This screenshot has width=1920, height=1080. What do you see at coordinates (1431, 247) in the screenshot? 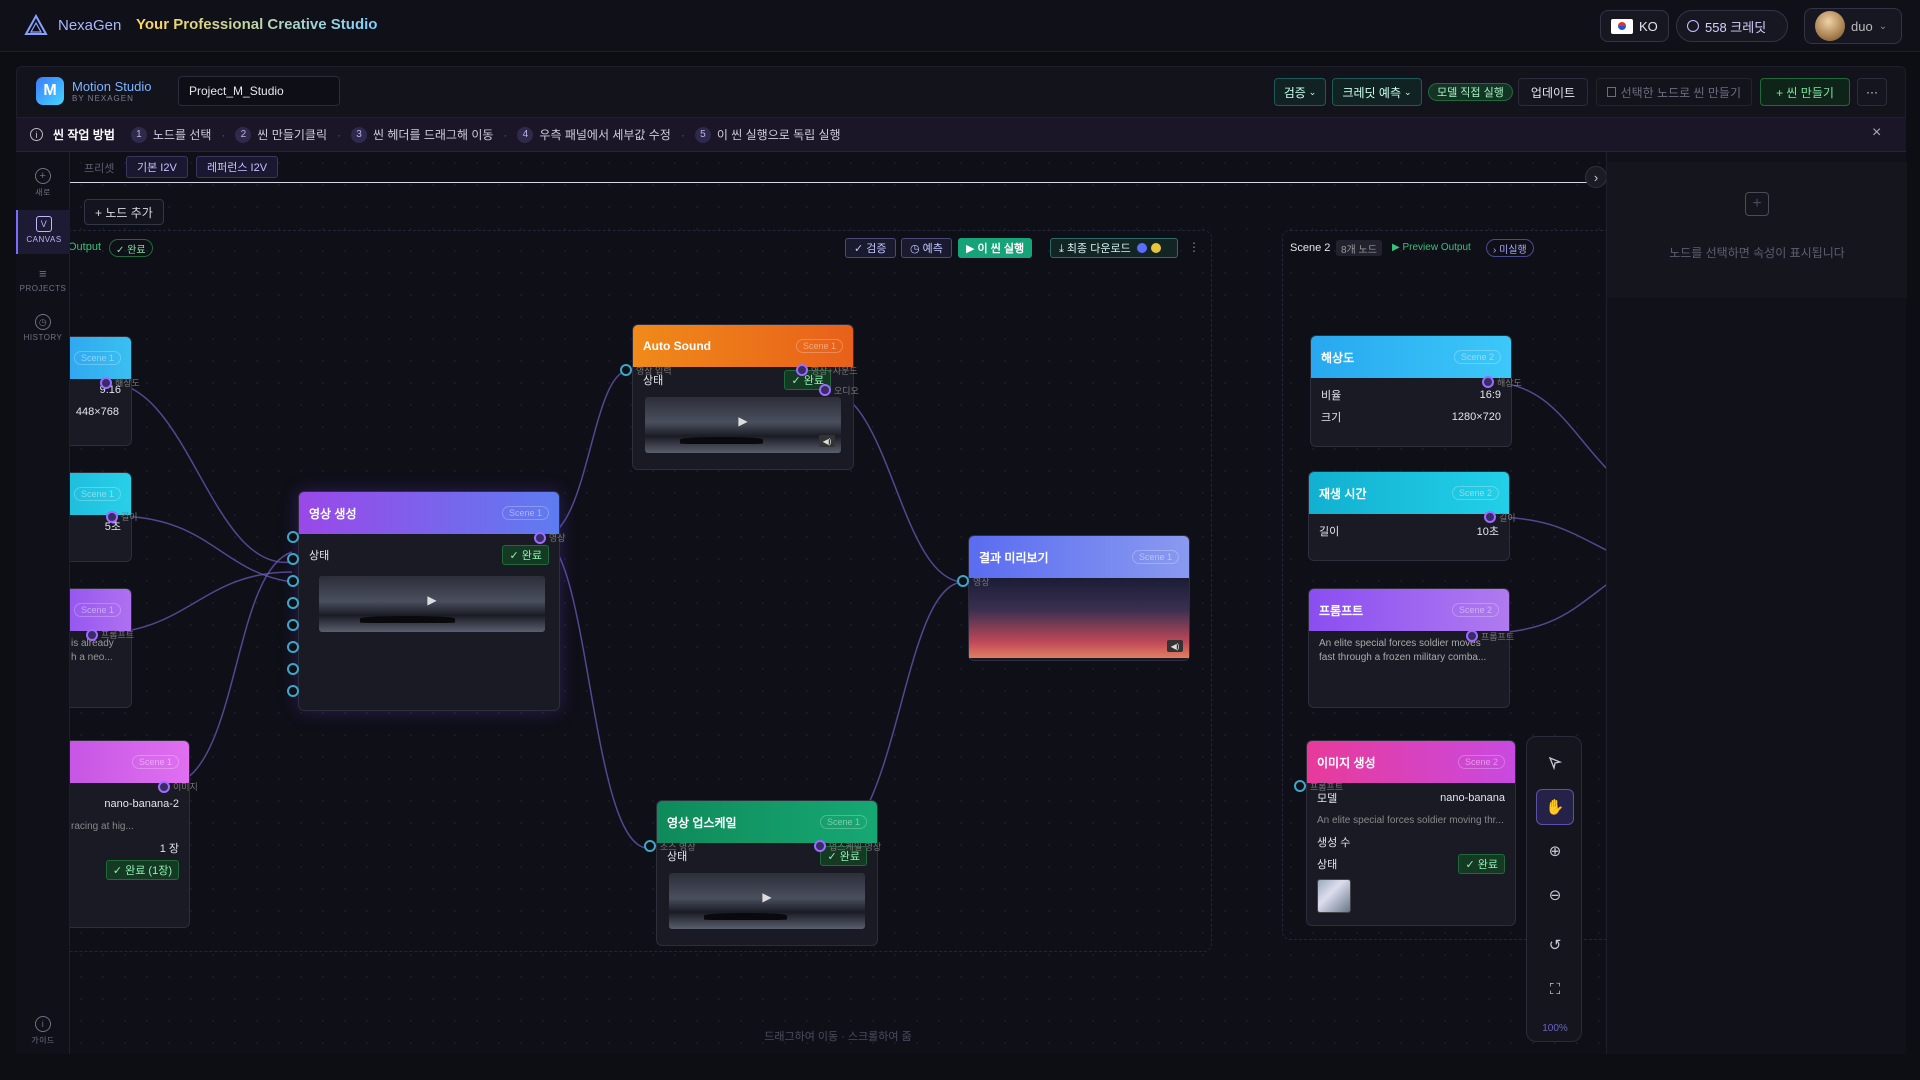
I see `scene2-preview-output: ▶ Preview Output` at bounding box center [1431, 247].